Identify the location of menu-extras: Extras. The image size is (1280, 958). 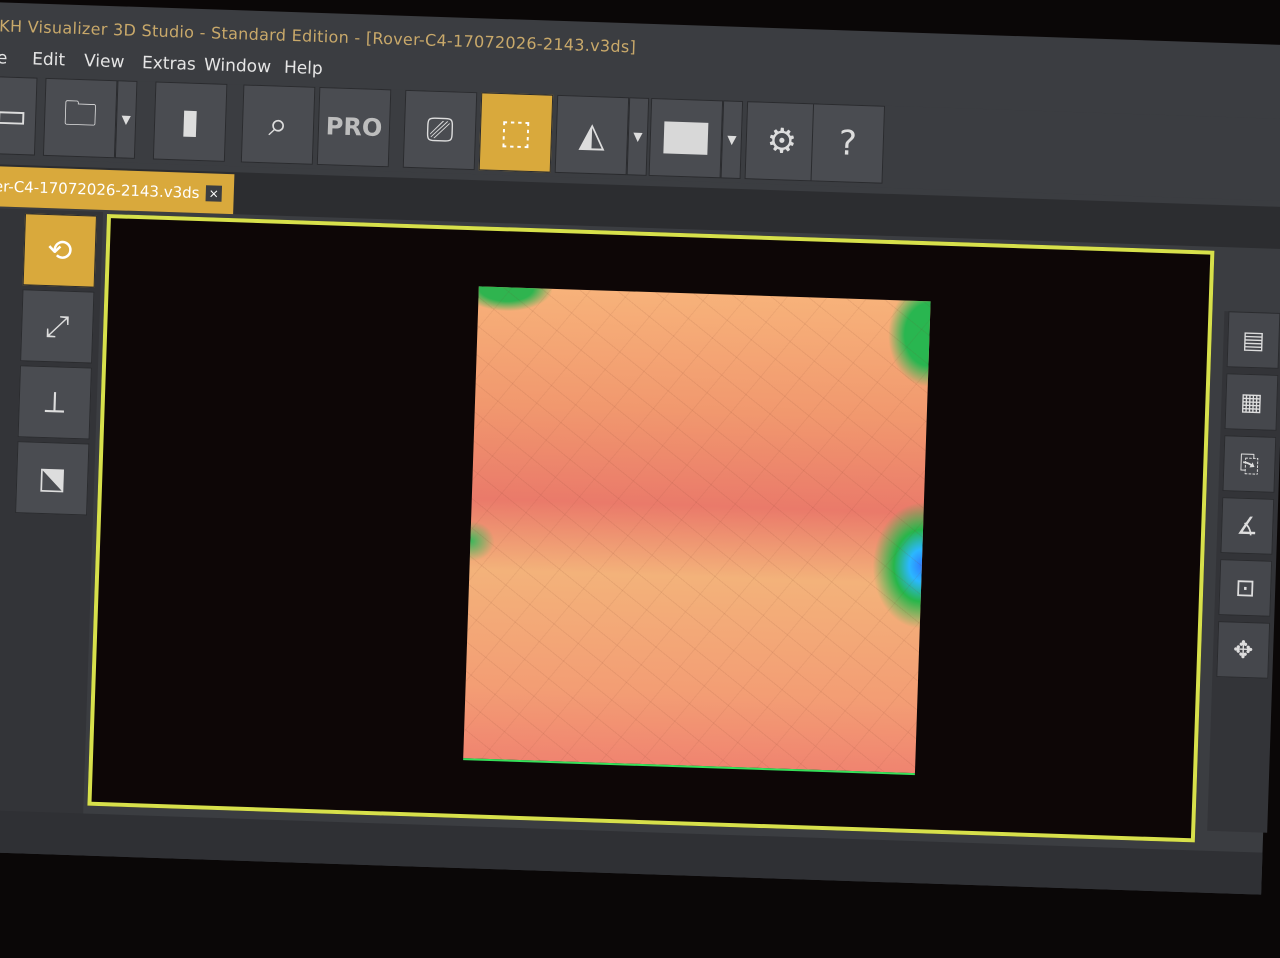
(169, 64).